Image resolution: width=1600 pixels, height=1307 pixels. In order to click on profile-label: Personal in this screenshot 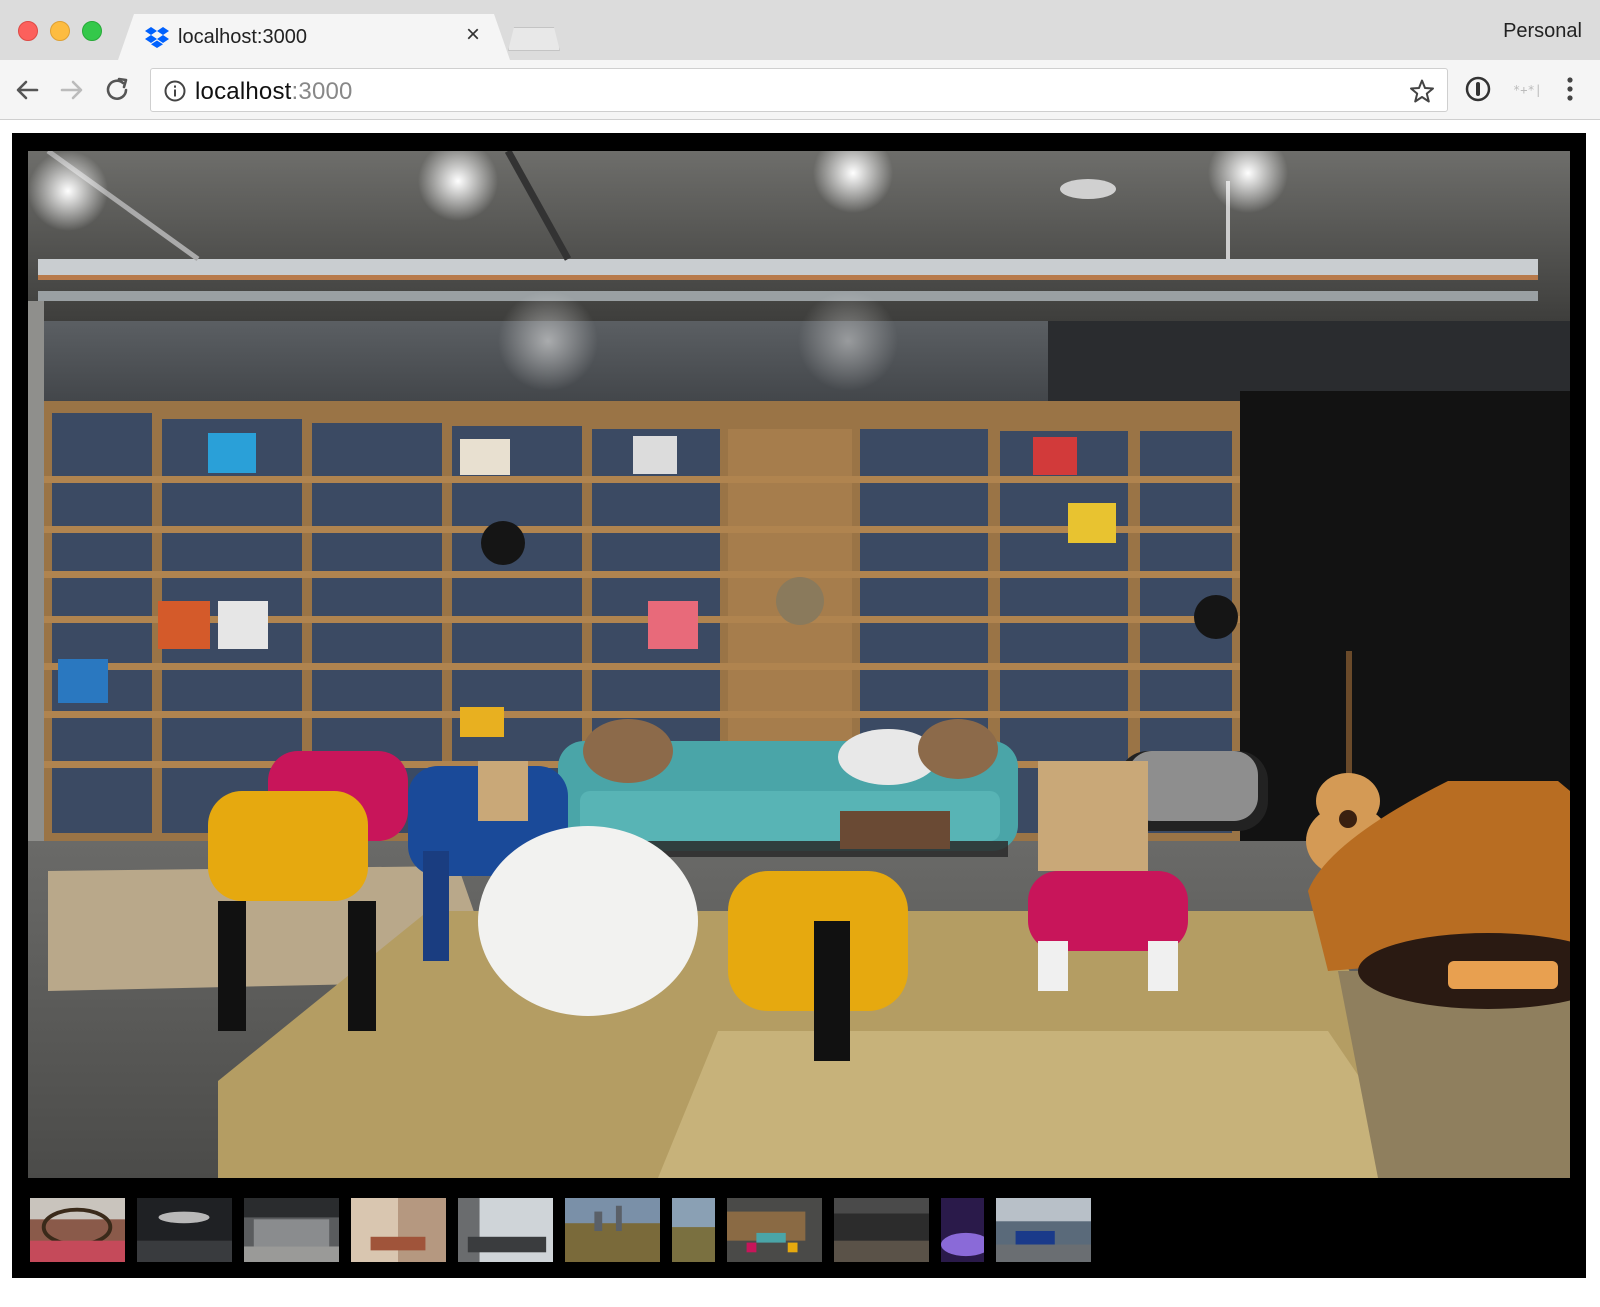, I will do `click(1542, 31)`.